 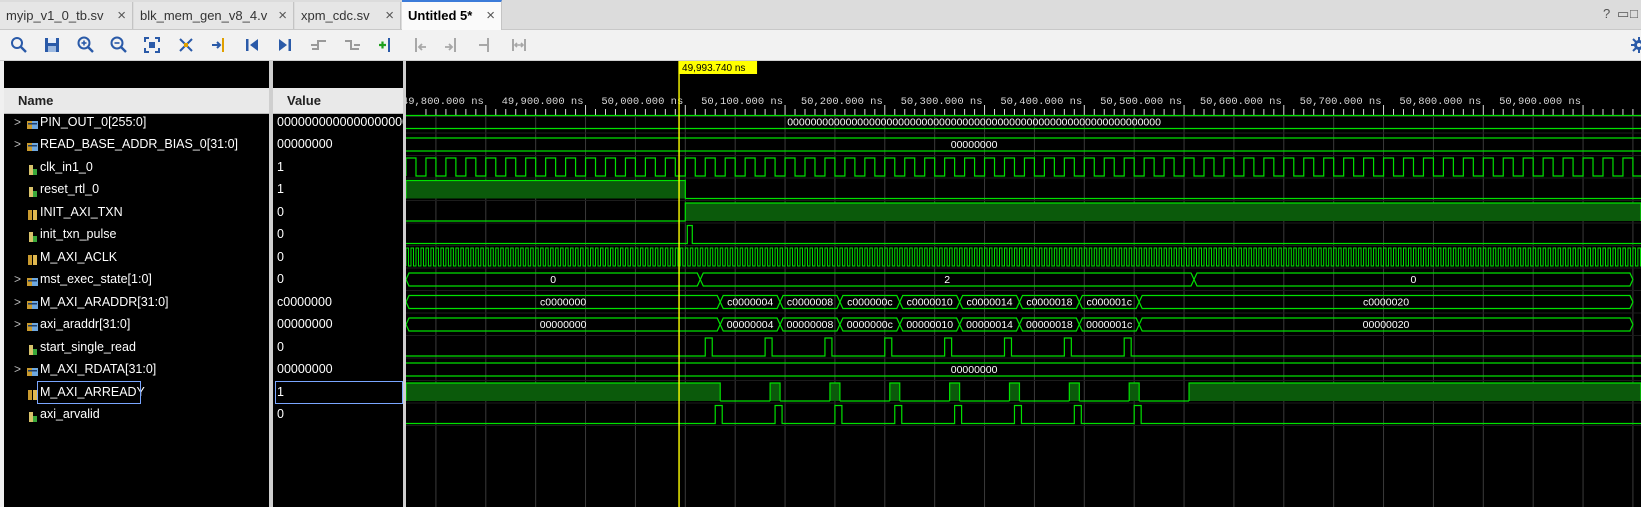 What do you see at coordinates (452, 15) in the screenshot?
I see `tab-untitled-5: Untitled 5* ×` at bounding box center [452, 15].